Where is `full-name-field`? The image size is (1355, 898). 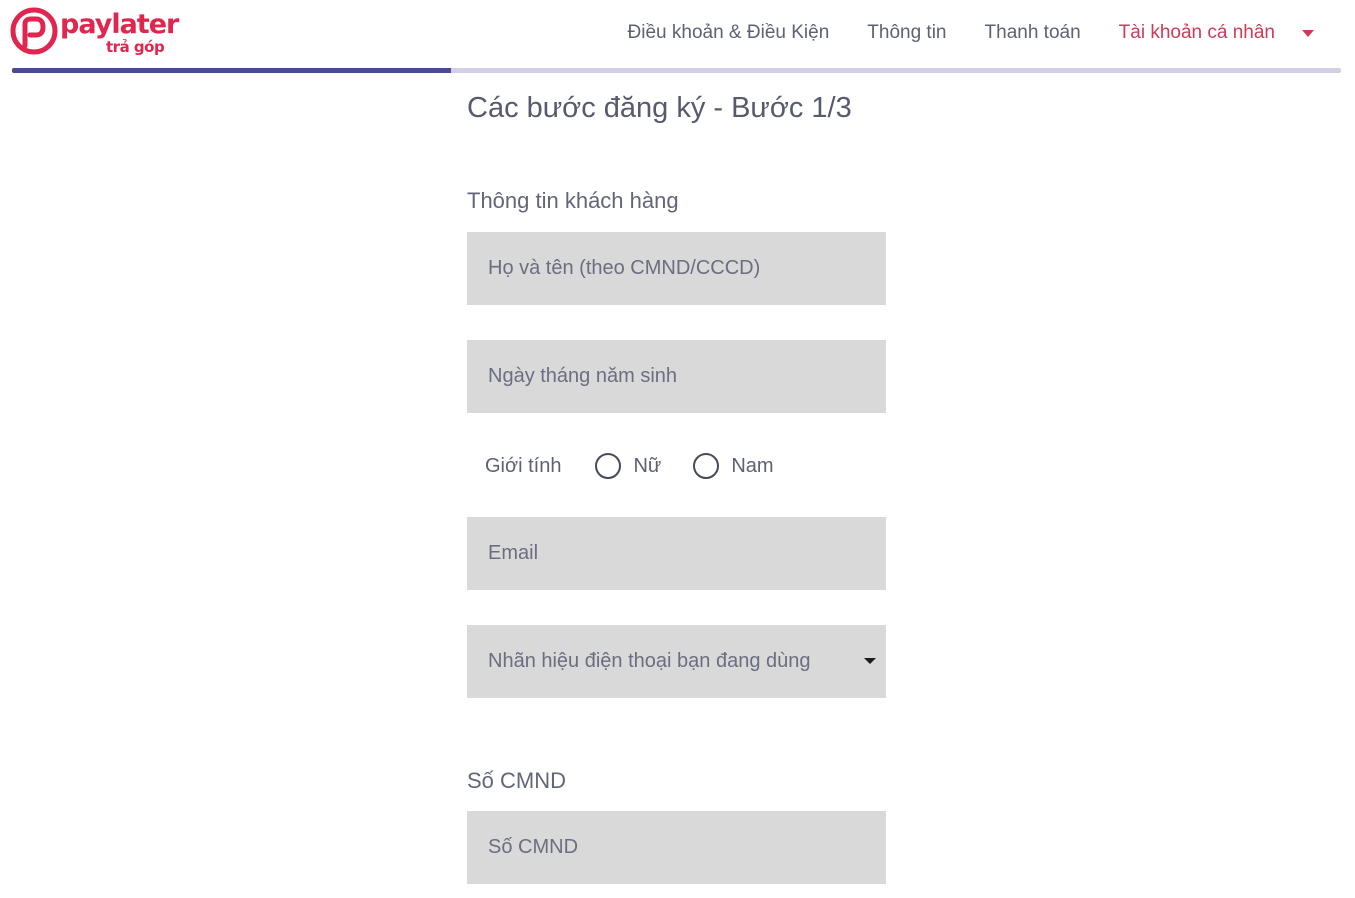 full-name-field is located at coordinates (676, 268).